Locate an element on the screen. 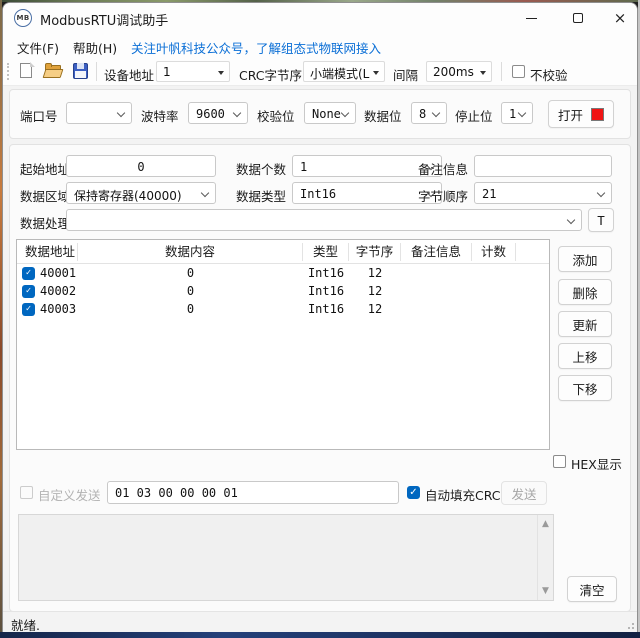  col-address: 数据地址 is located at coordinates (47, 251).